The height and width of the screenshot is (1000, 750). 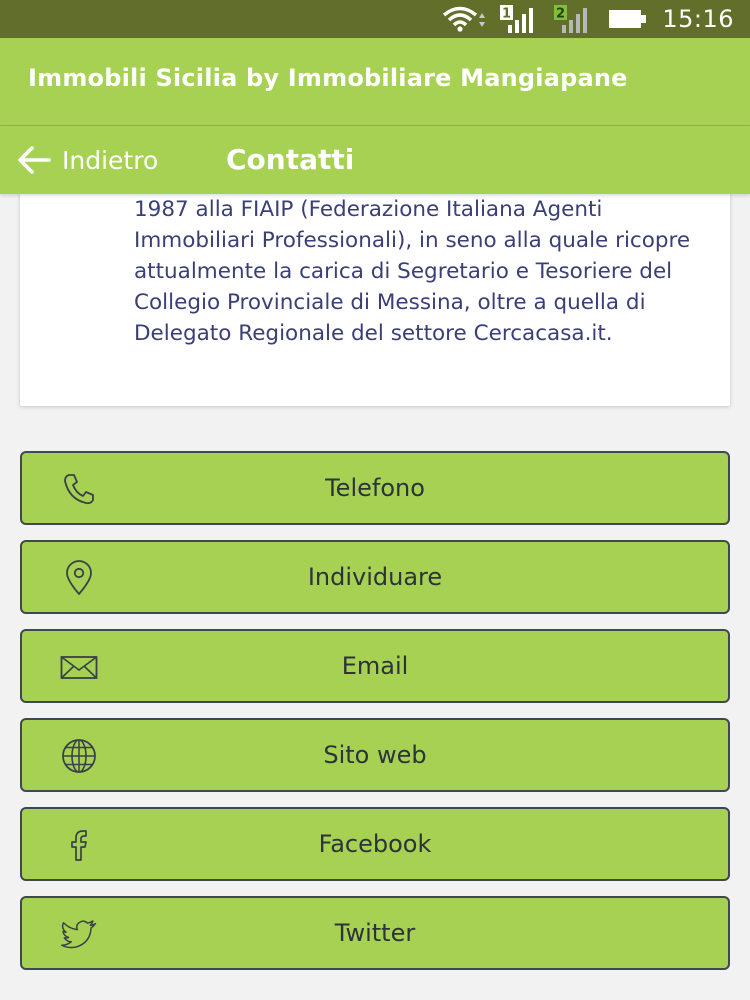 I want to click on telefono-button: Telefono, so click(x=375, y=488).